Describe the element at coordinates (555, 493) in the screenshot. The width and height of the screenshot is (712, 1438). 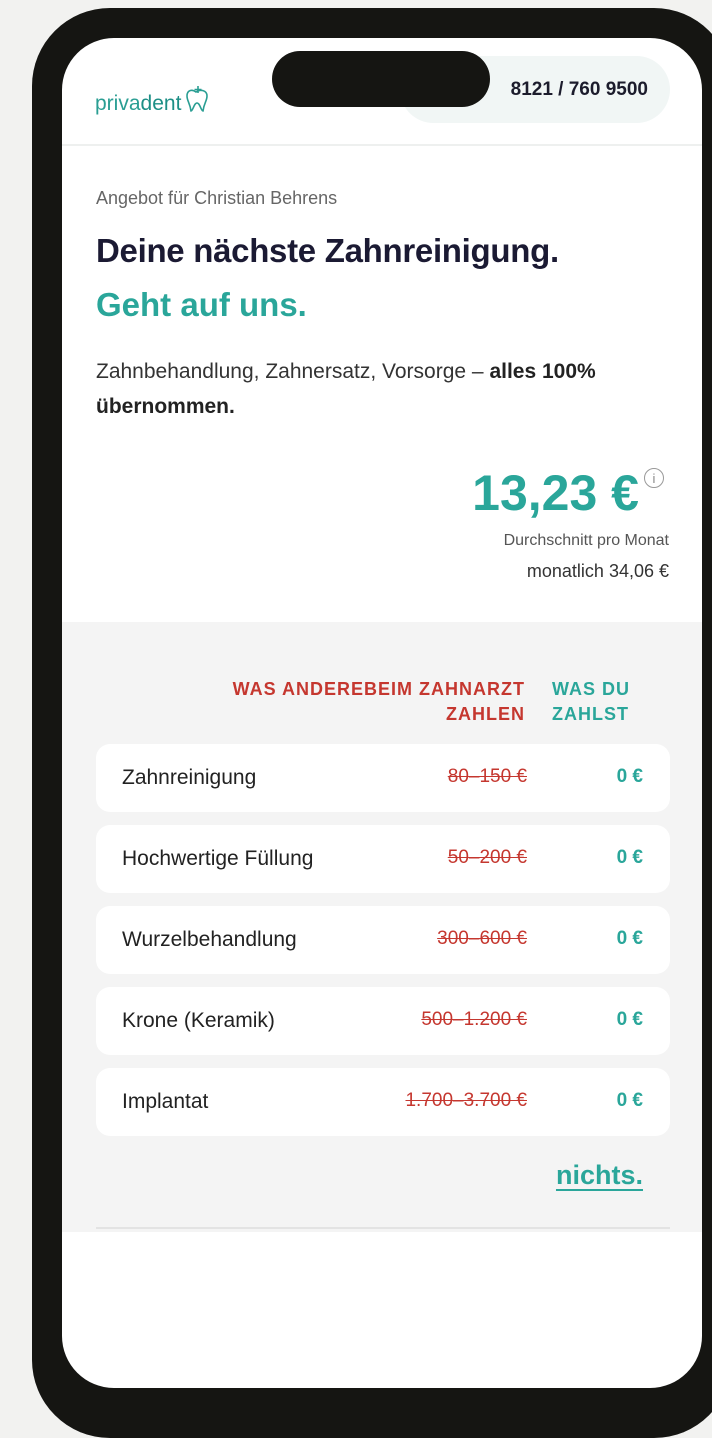
I see `monthly-price: 13,23 €` at that location.